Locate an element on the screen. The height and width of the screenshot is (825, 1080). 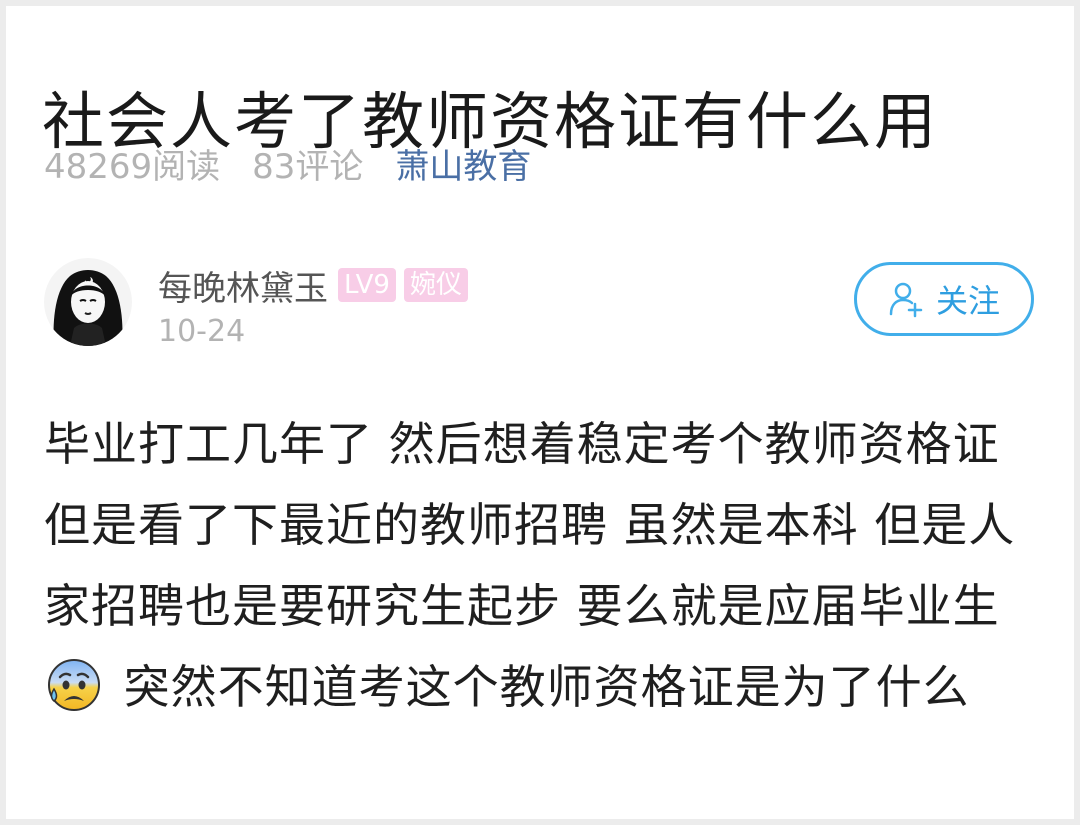
add-user-icon is located at coordinates (906, 300).